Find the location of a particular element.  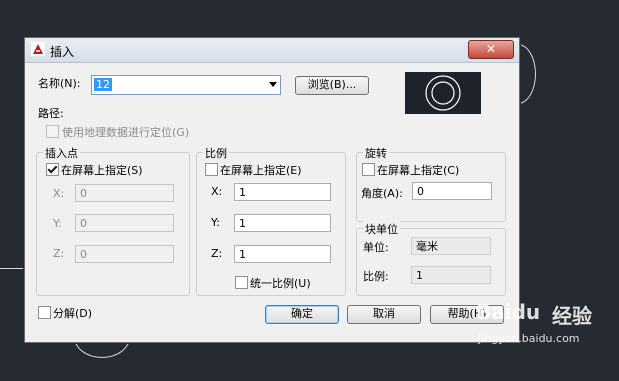

uniform-scale-label: 统一比例(U) is located at coordinates (280, 283).